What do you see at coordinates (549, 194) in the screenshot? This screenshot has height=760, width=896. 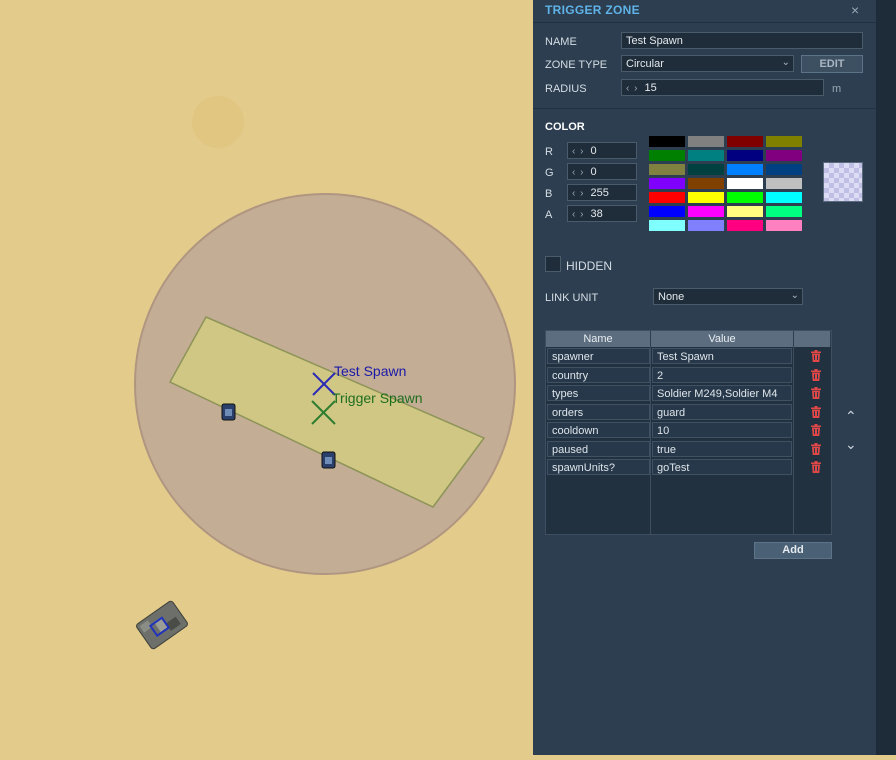 I see `color-b-label: B` at bounding box center [549, 194].